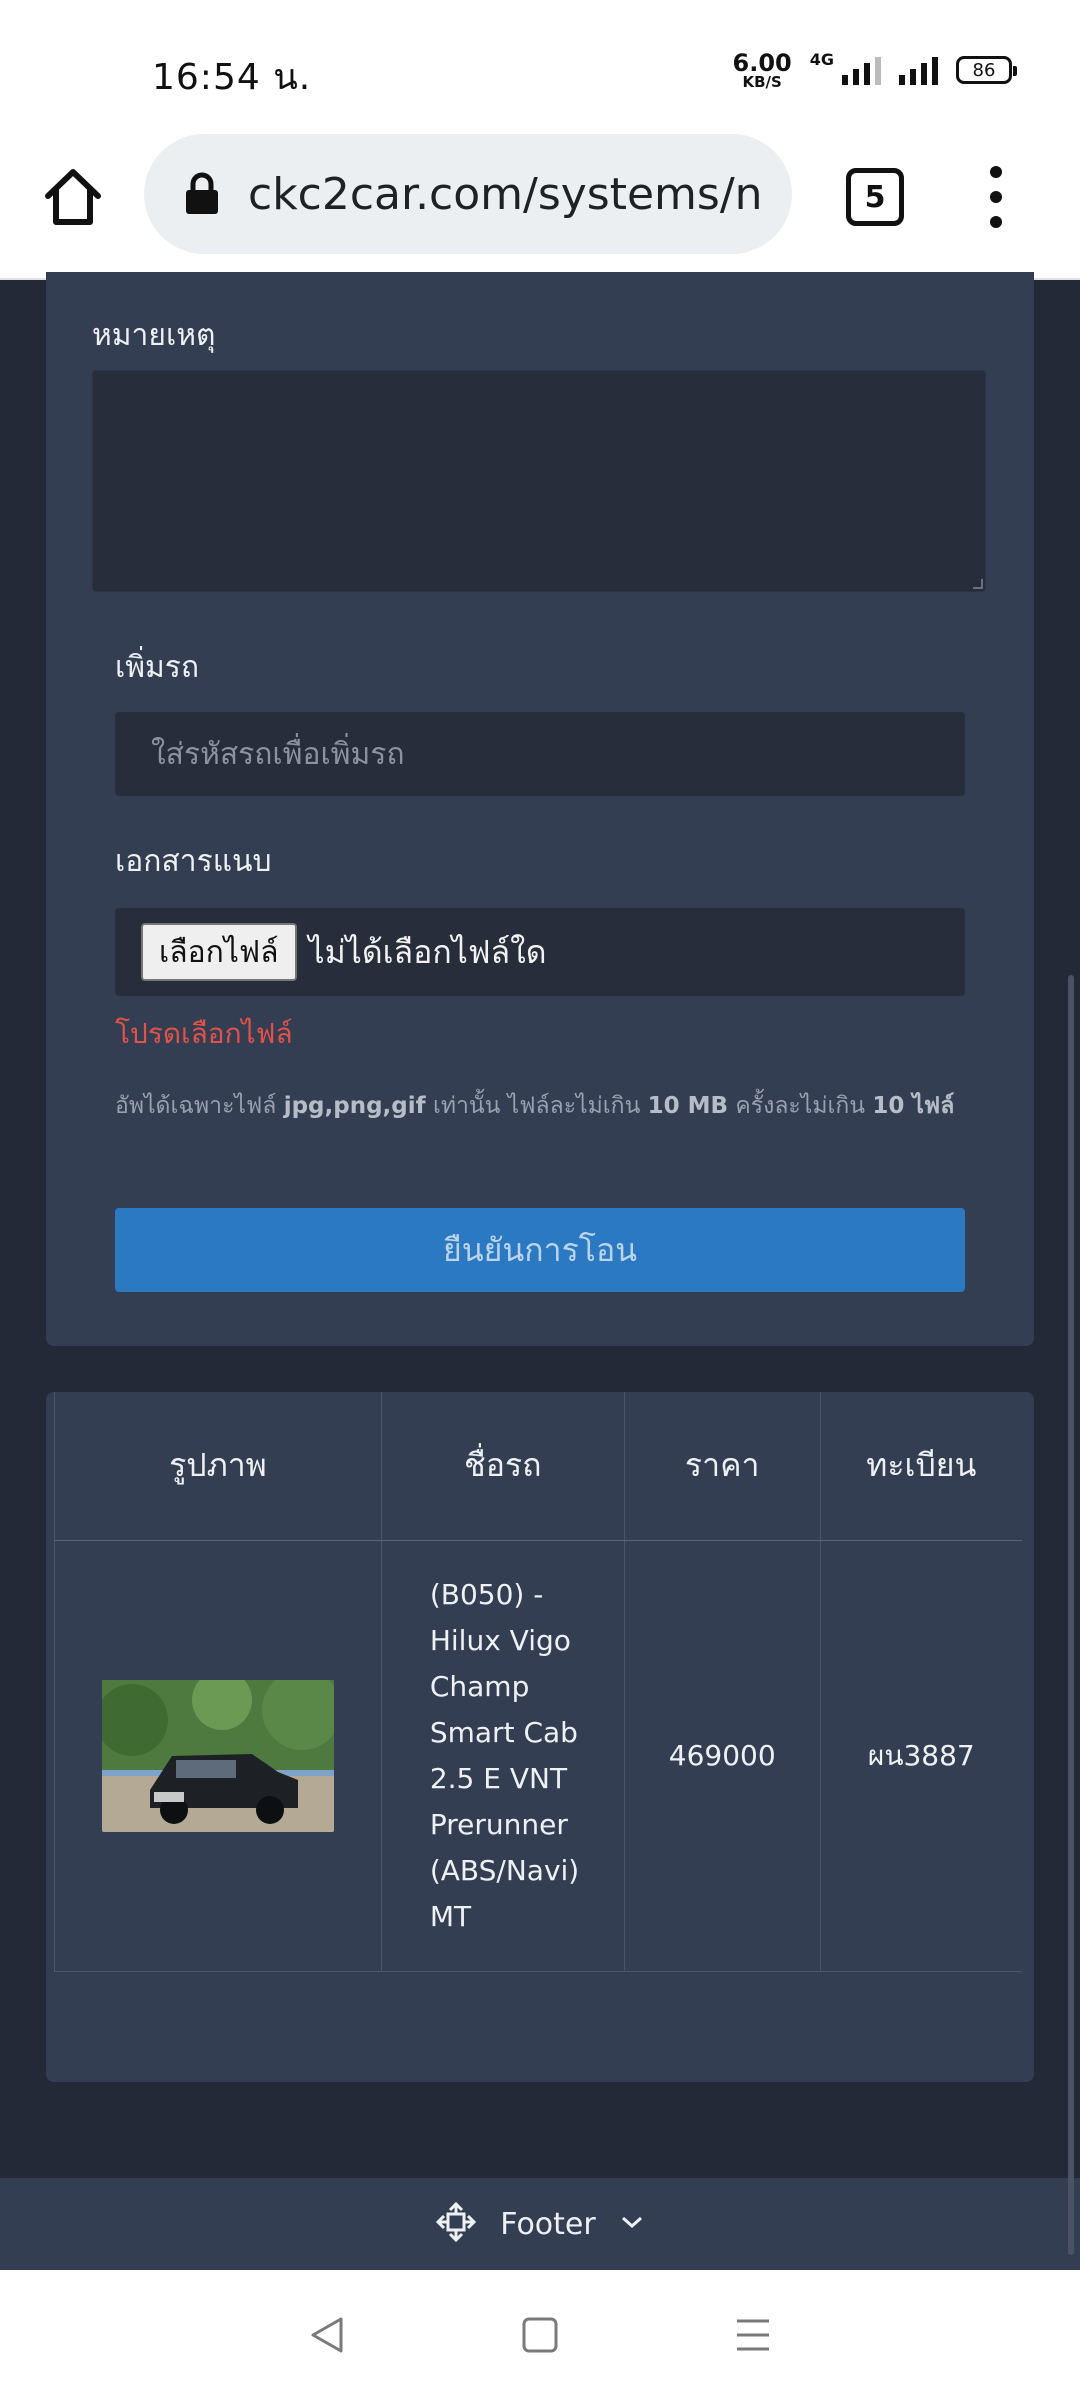 The height and width of the screenshot is (2400, 1080). Describe the element at coordinates (722, 1466) in the screenshot. I see `col-header-price: ราคา` at that location.